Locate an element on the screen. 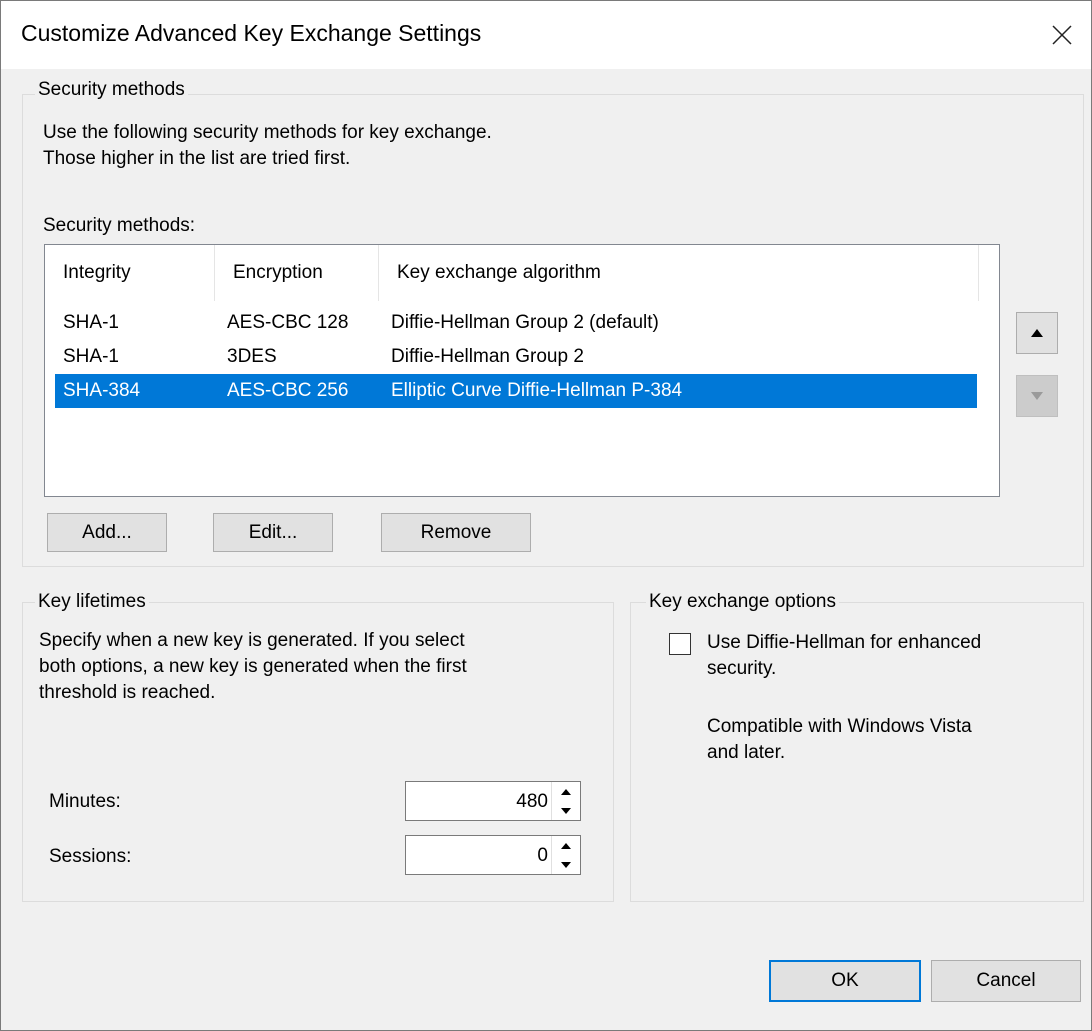 The width and height of the screenshot is (1092, 1031). move-up-button is located at coordinates (1037, 333).